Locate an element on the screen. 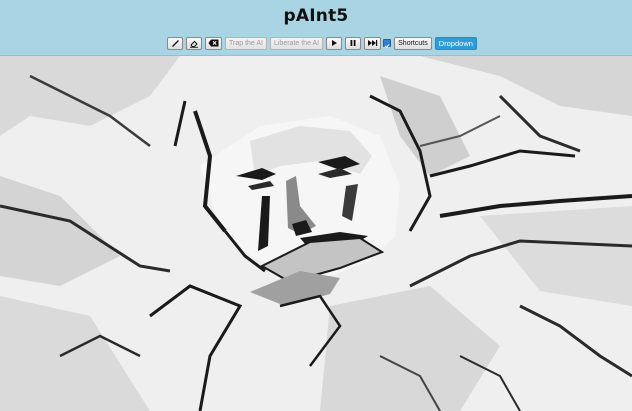 Image resolution: width=632 pixels, height=411 pixels. clear-icon is located at coordinates (213, 43).